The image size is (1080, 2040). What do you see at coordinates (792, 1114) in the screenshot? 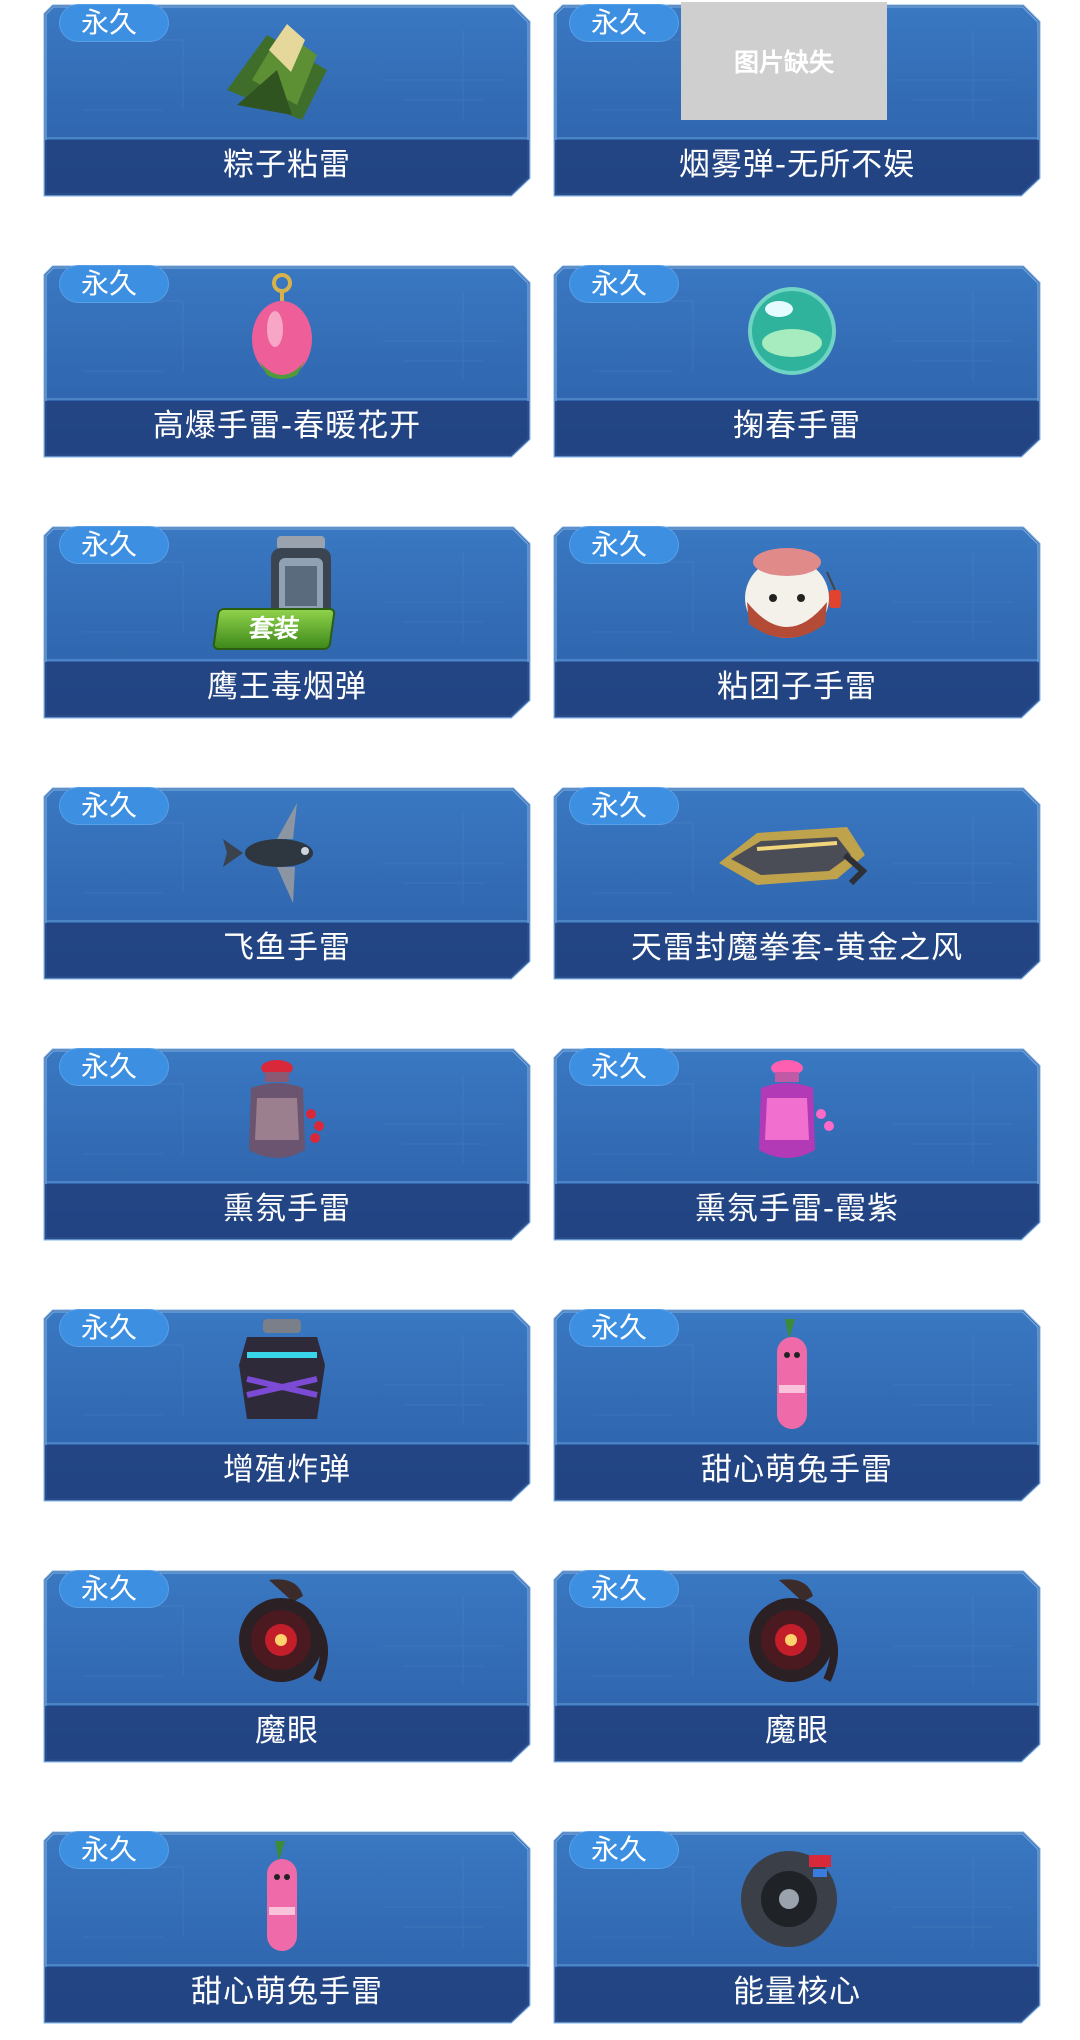
I see `purple-incense-vase-grenade-icon` at bounding box center [792, 1114].